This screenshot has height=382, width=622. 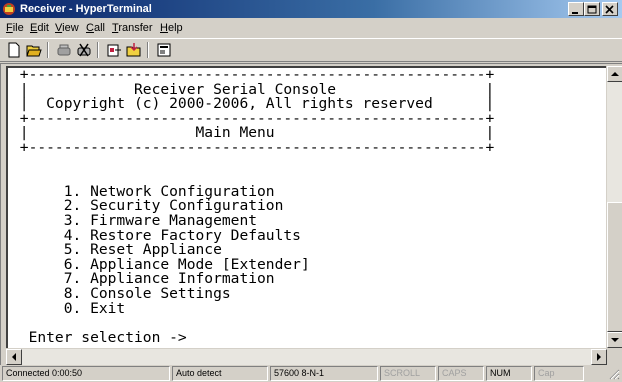 What do you see at coordinates (39, 28) in the screenshot?
I see `menu-edit: Edit` at bounding box center [39, 28].